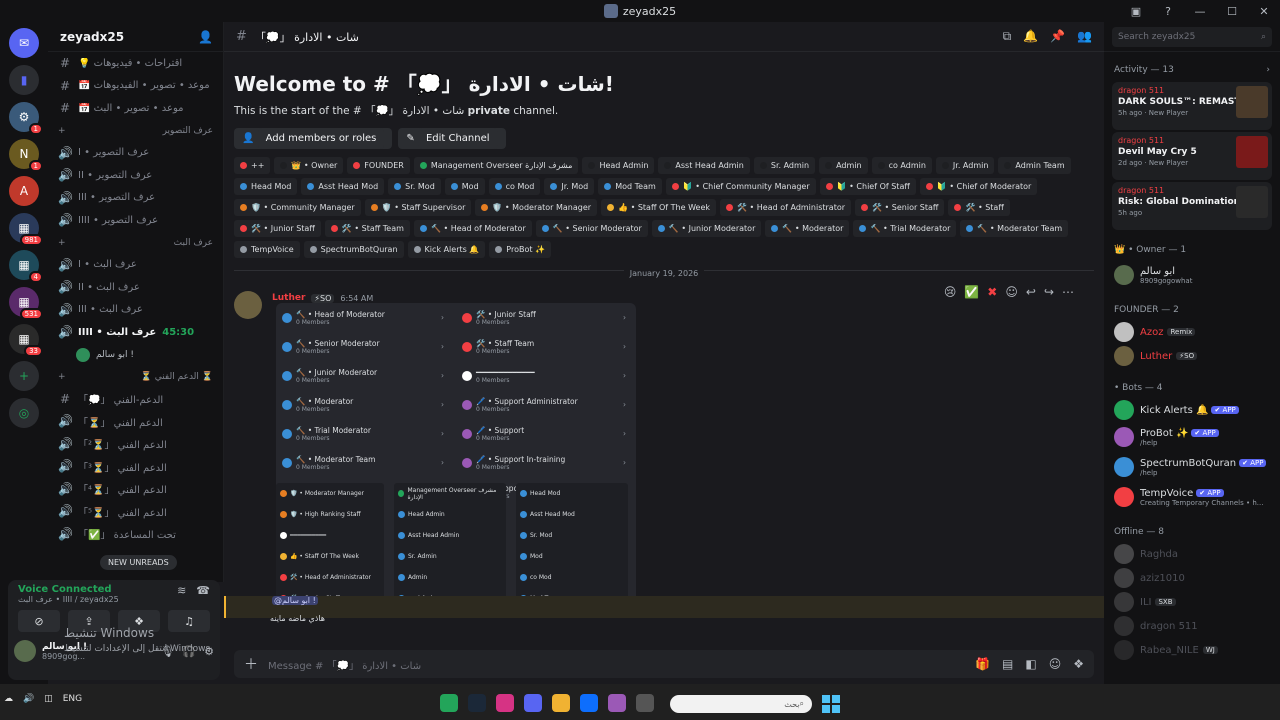  I want to click on invite-icon: 👤, so click(205, 37).